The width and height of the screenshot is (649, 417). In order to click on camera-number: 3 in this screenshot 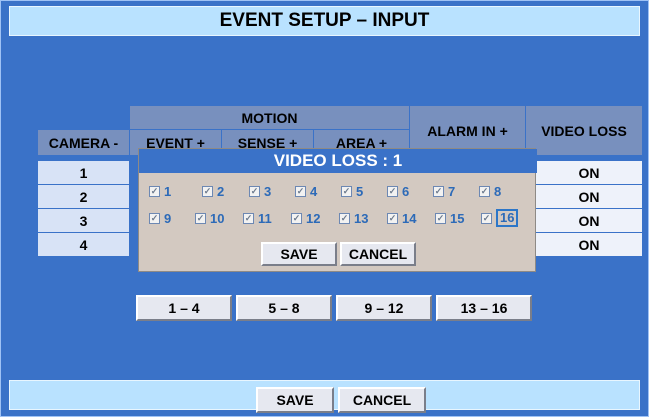, I will do `click(84, 221)`.